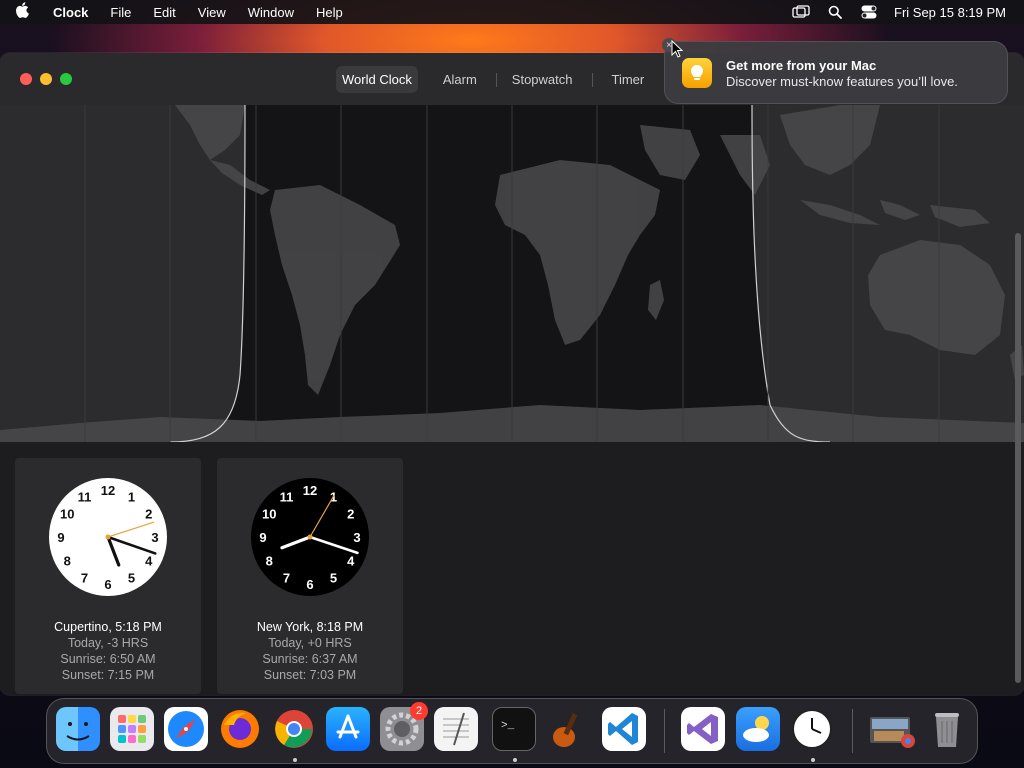  Describe the element at coordinates (891, 729) in the screenshot. I see `downloads-stack-icon` at that location.